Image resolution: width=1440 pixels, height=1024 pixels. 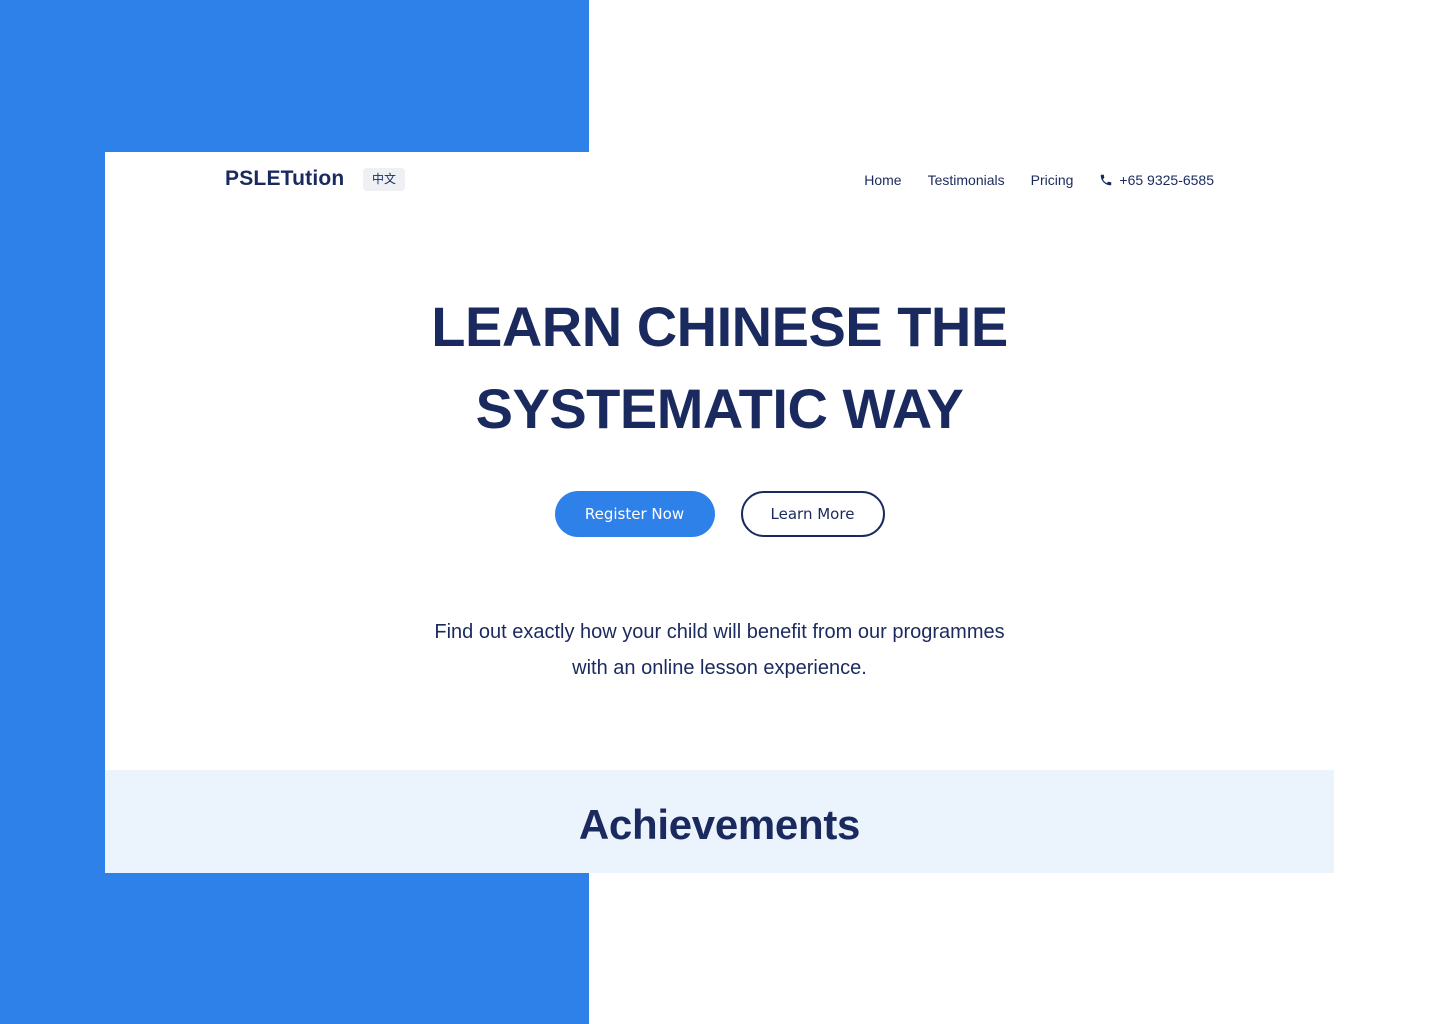 What do you see at coordinates (719, 408) in the screenshot?
I see `hero-title-line-2: SYSTEMATIC WAY` at bounding box center [719, 408].